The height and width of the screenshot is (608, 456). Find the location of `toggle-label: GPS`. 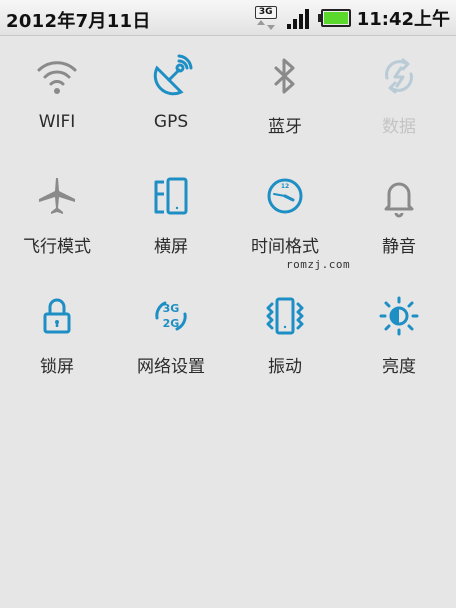

toggle-label: GPS is located at coordinates (171, 122).